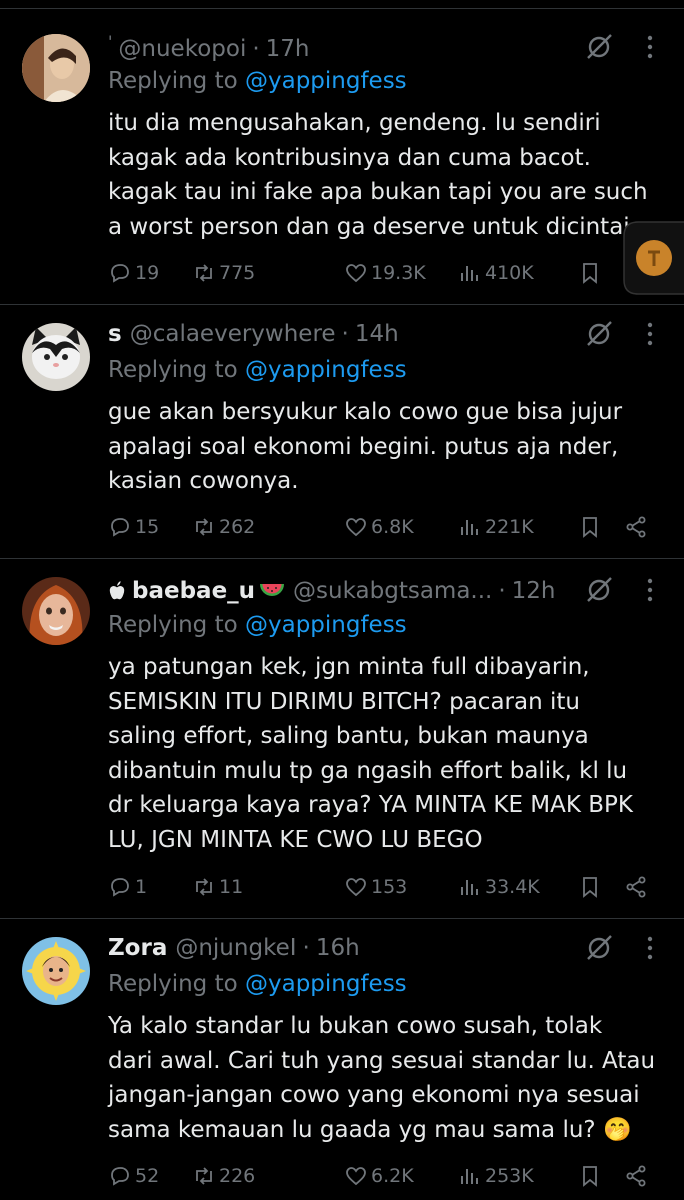 Image resolution: width=684 pixels, height=1200 pixels. Describe the element at coordinates (217, 887) in the screenshot. I see `repost-button: 11` at that location.